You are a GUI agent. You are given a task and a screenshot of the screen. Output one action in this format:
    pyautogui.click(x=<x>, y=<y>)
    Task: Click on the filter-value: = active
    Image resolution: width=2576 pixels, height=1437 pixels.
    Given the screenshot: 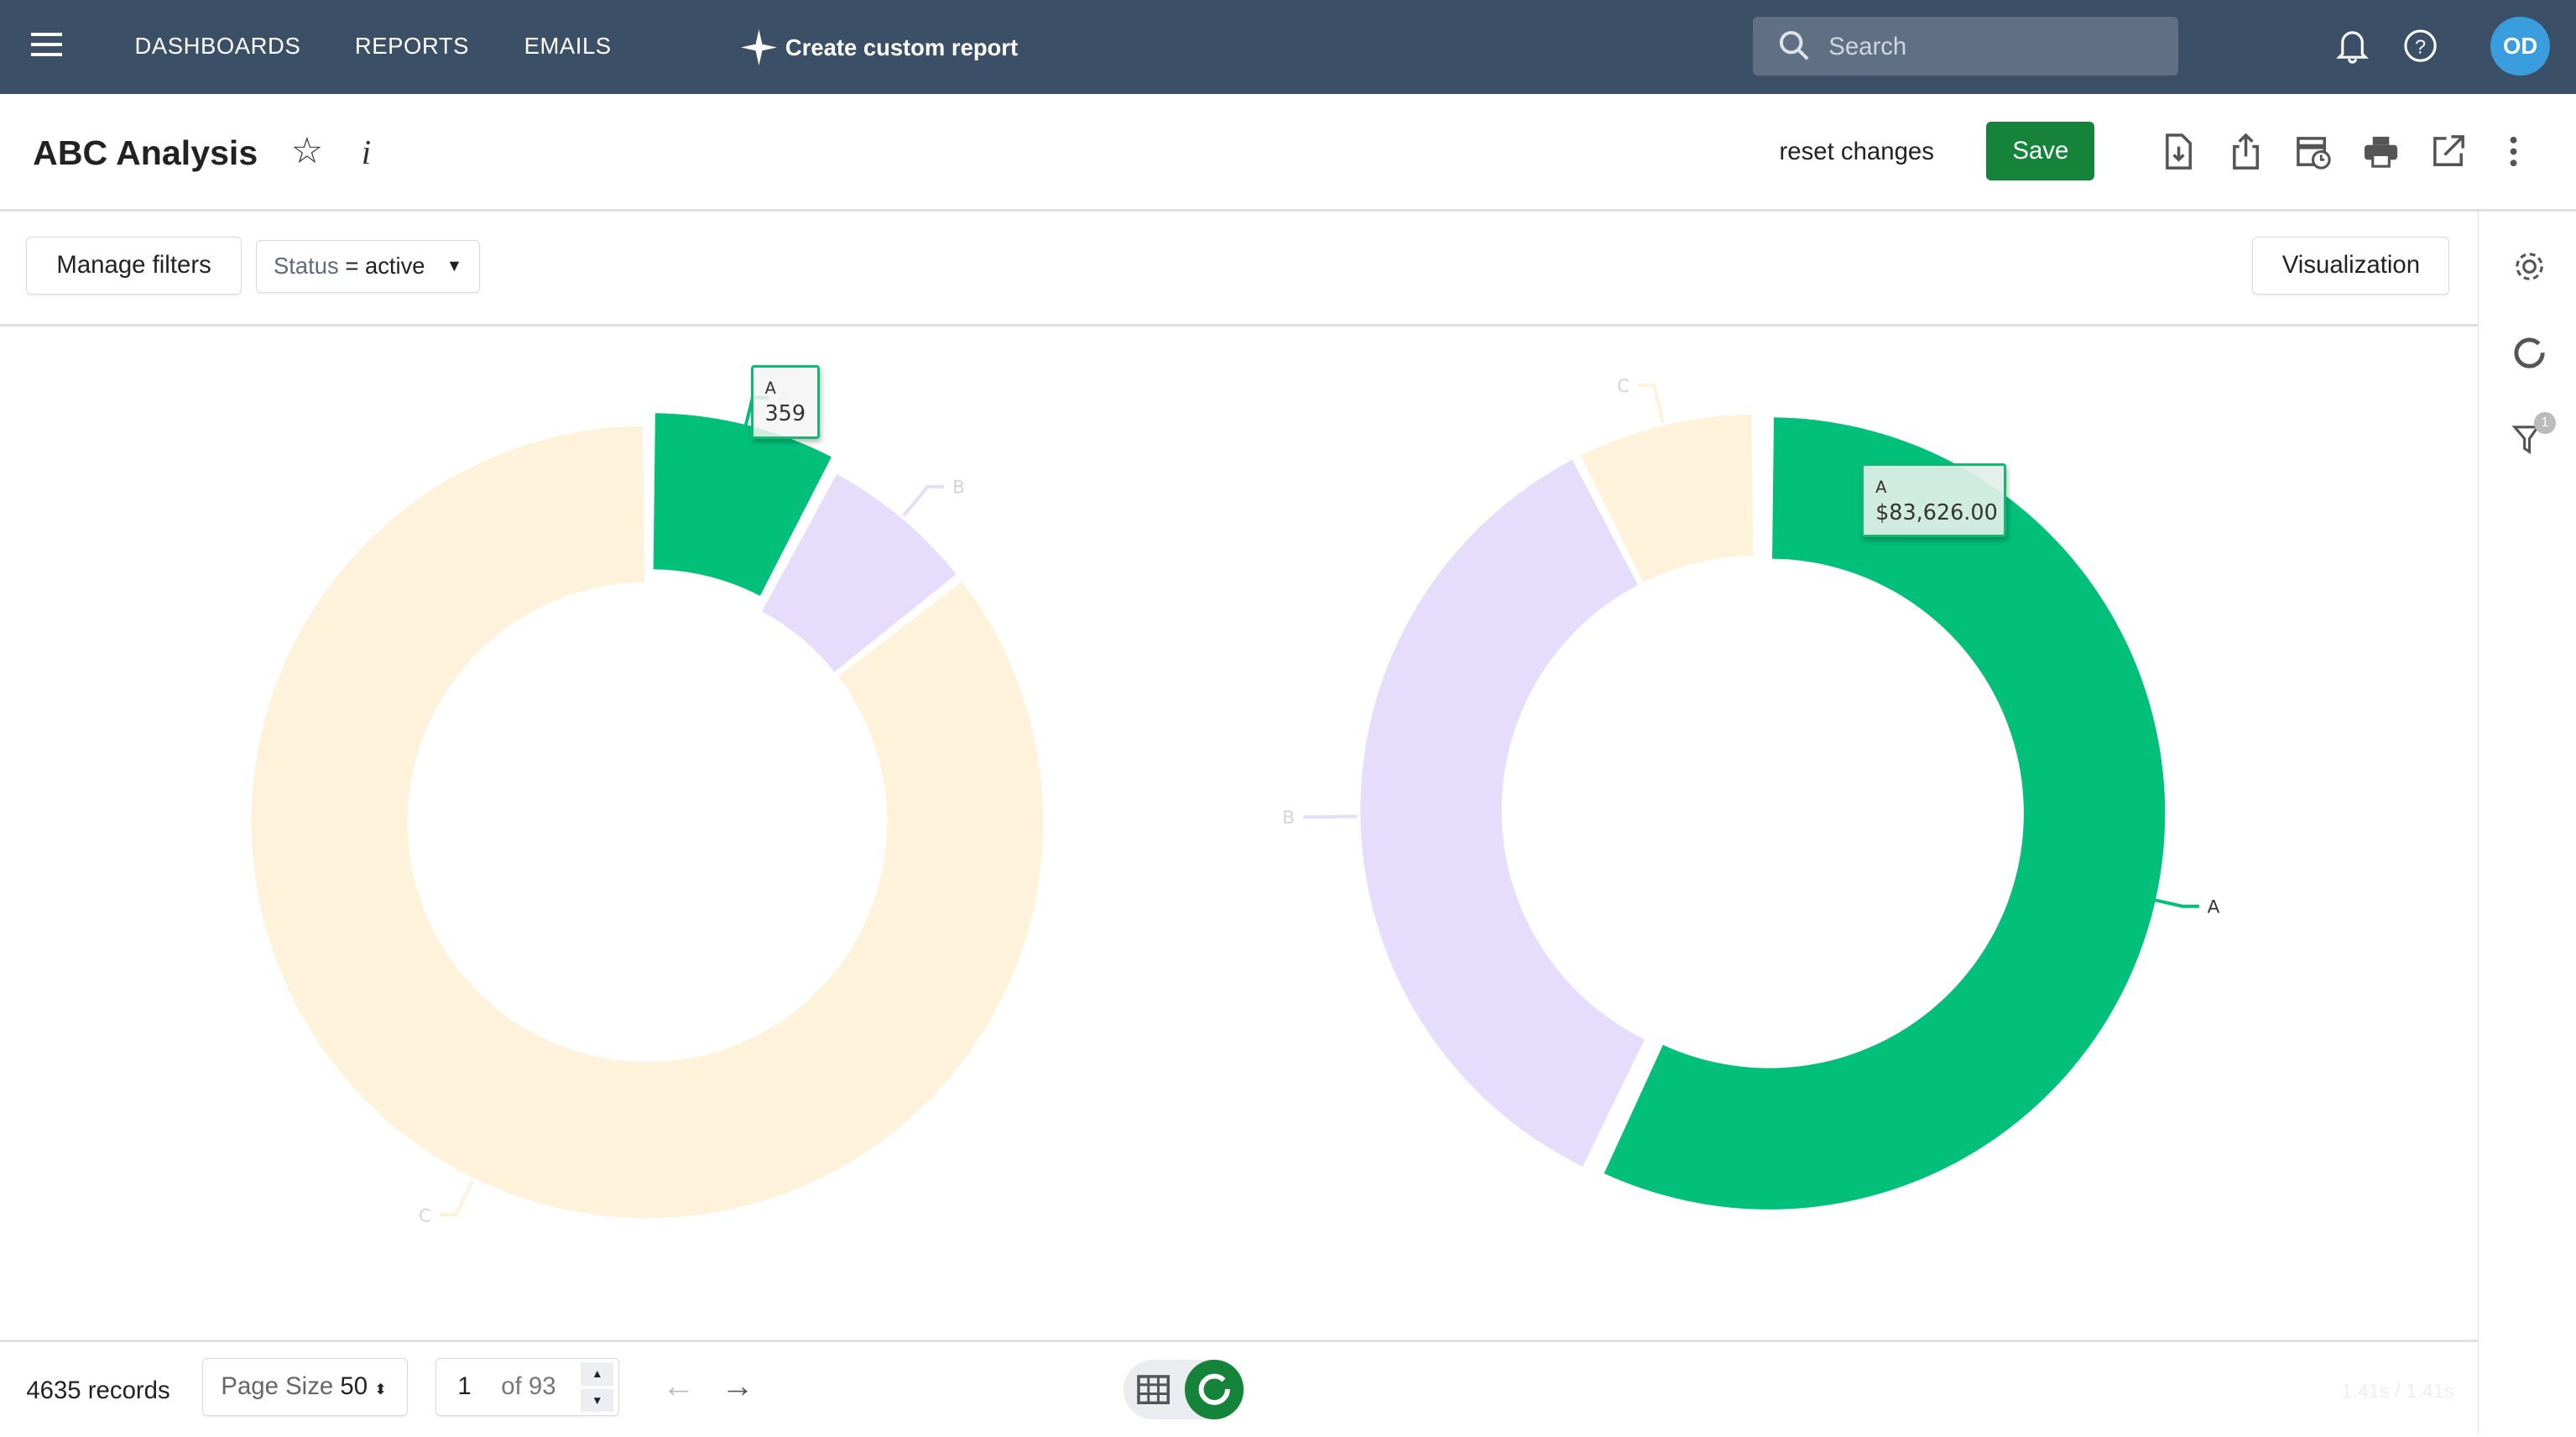 What is the action you would take?
    pyautogui.click(x=381, y=265)
    